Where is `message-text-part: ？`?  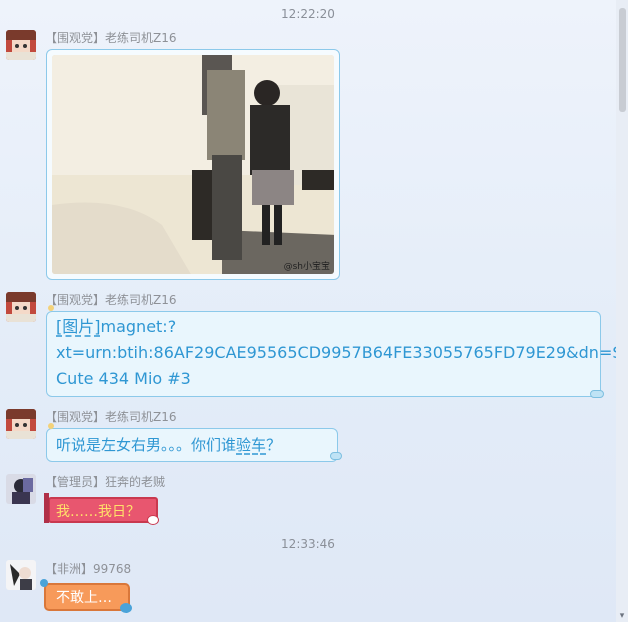
message-text-part: ？ is located at coordinates (274, 445).